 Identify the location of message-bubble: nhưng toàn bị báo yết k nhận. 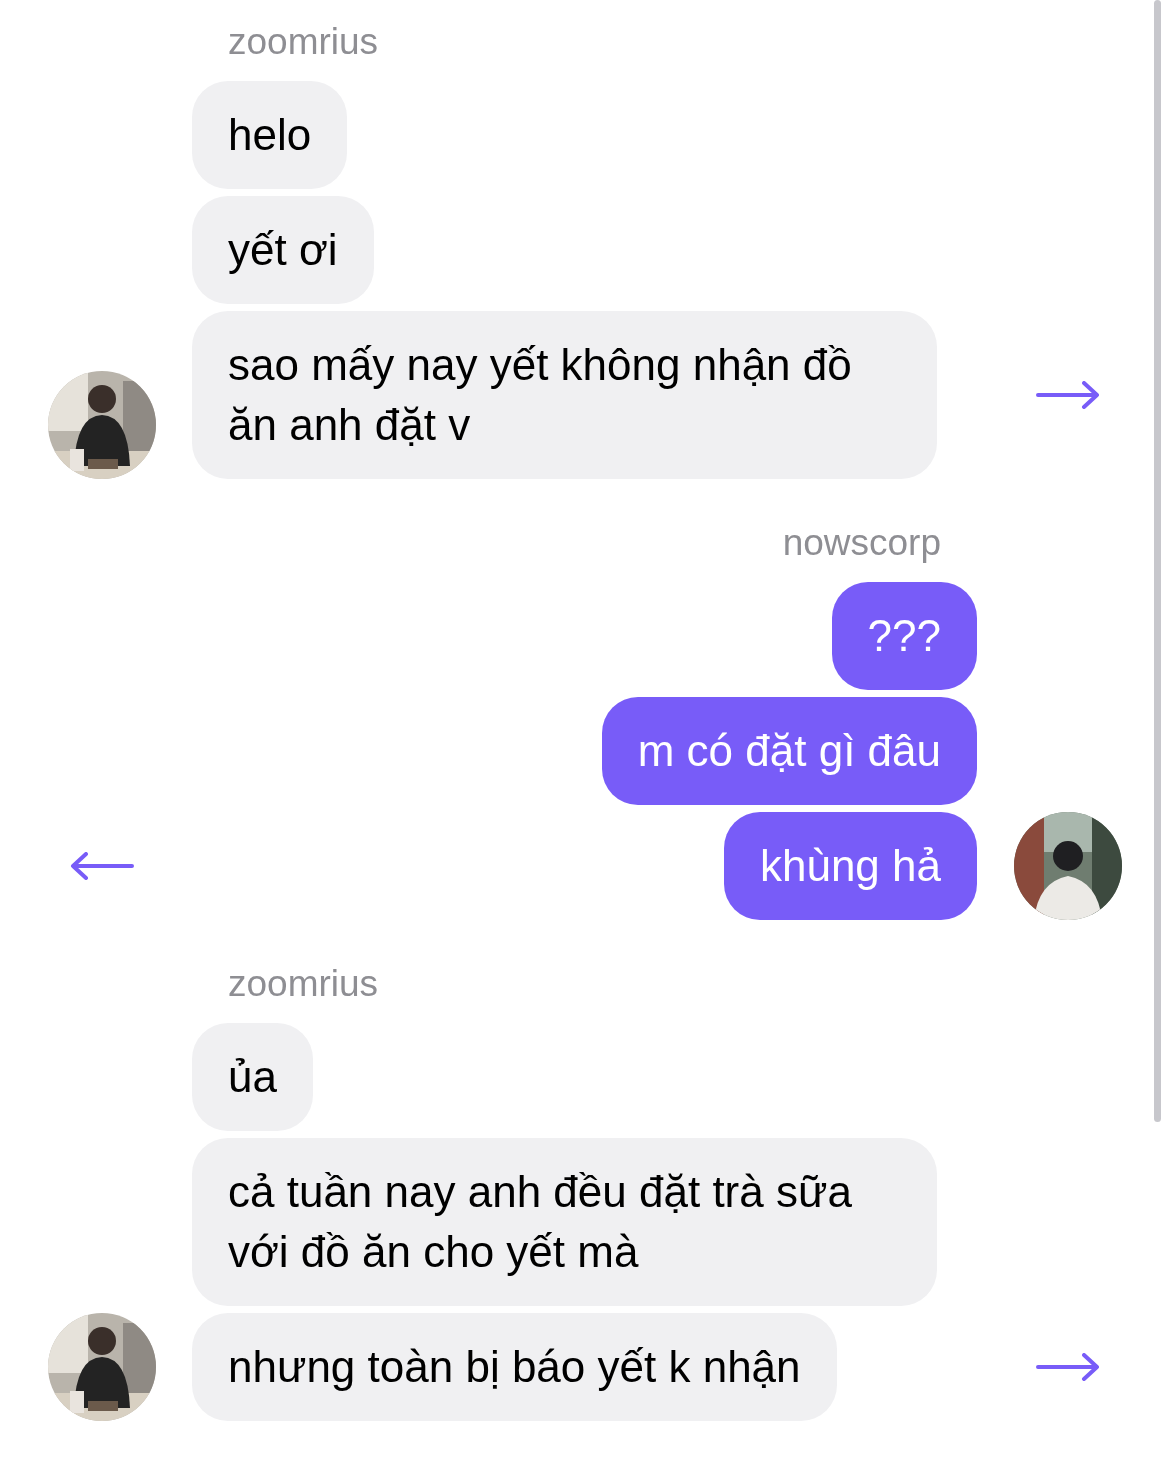
(514, 1367).